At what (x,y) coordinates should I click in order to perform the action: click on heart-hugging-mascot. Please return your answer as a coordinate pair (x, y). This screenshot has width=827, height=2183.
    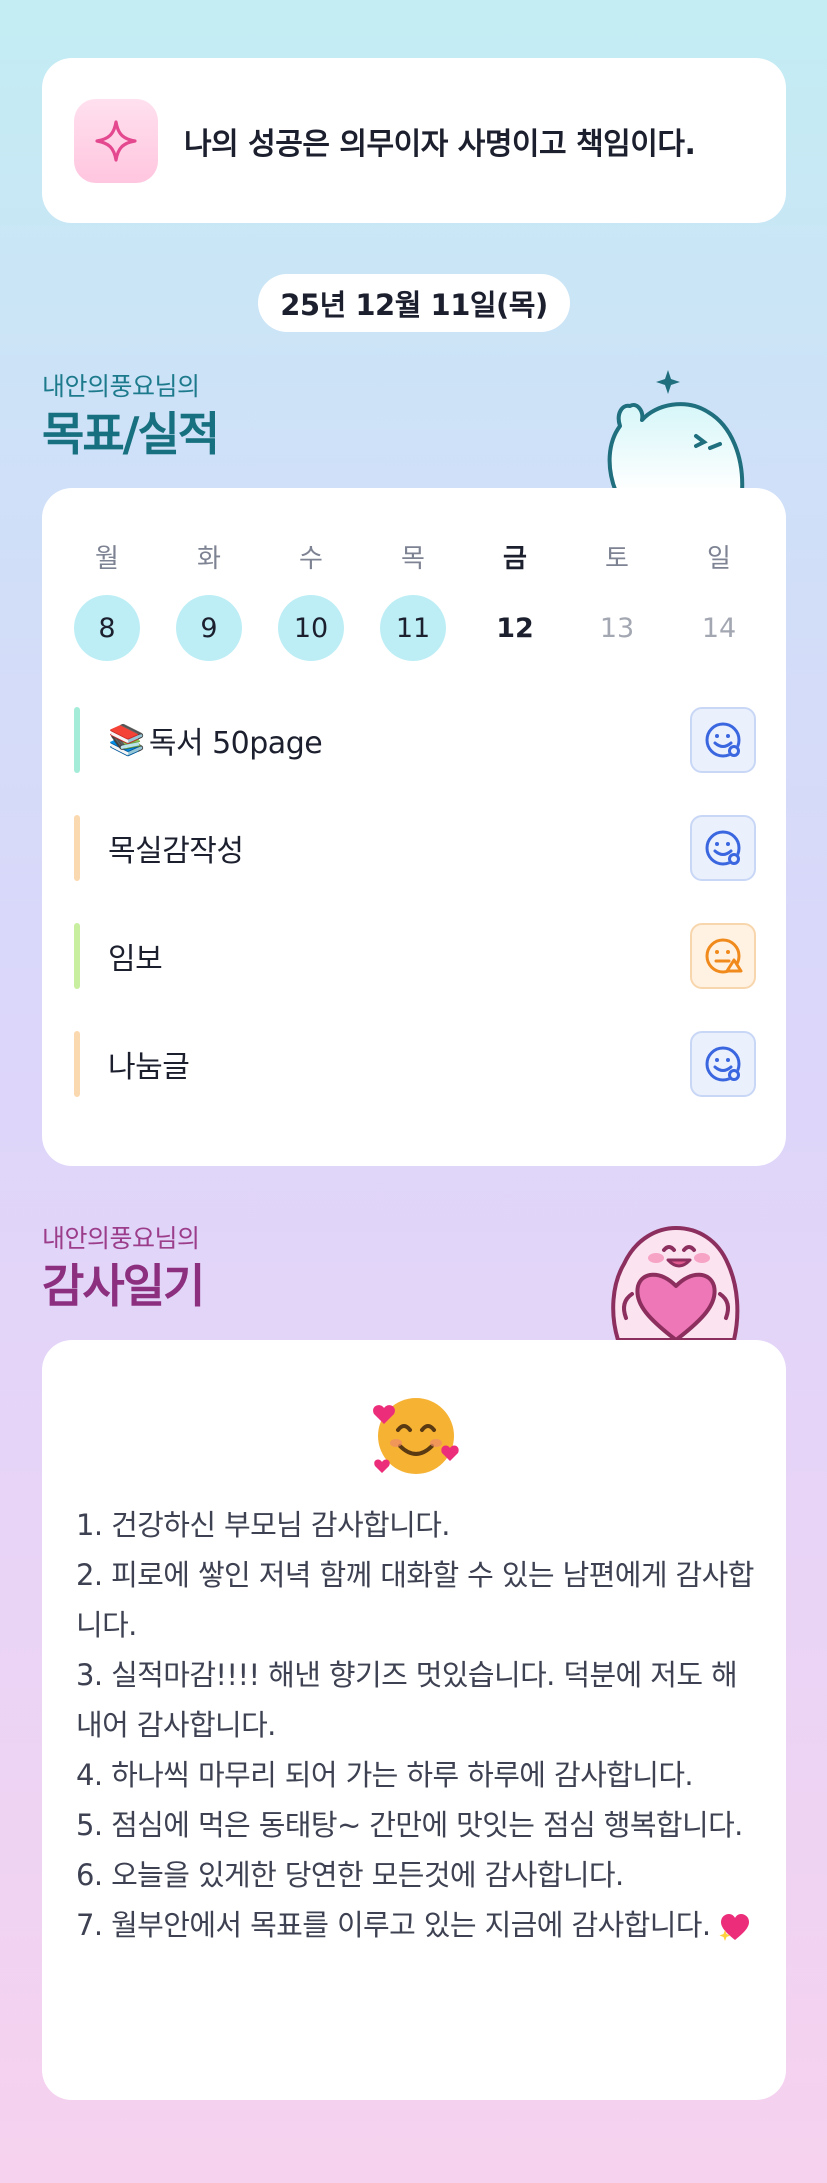
    Looking at the image, I should click on (676, 1279).